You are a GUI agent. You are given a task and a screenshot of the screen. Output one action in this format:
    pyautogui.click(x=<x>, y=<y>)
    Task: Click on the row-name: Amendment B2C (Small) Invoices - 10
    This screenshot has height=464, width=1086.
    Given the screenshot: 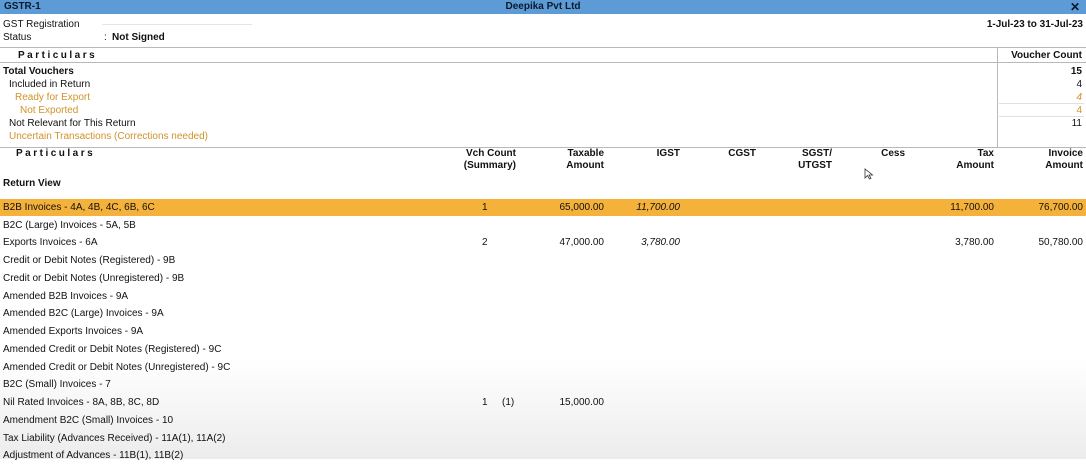 What is the action you would take?
    pyautogui.click(x=88, y=420)
    